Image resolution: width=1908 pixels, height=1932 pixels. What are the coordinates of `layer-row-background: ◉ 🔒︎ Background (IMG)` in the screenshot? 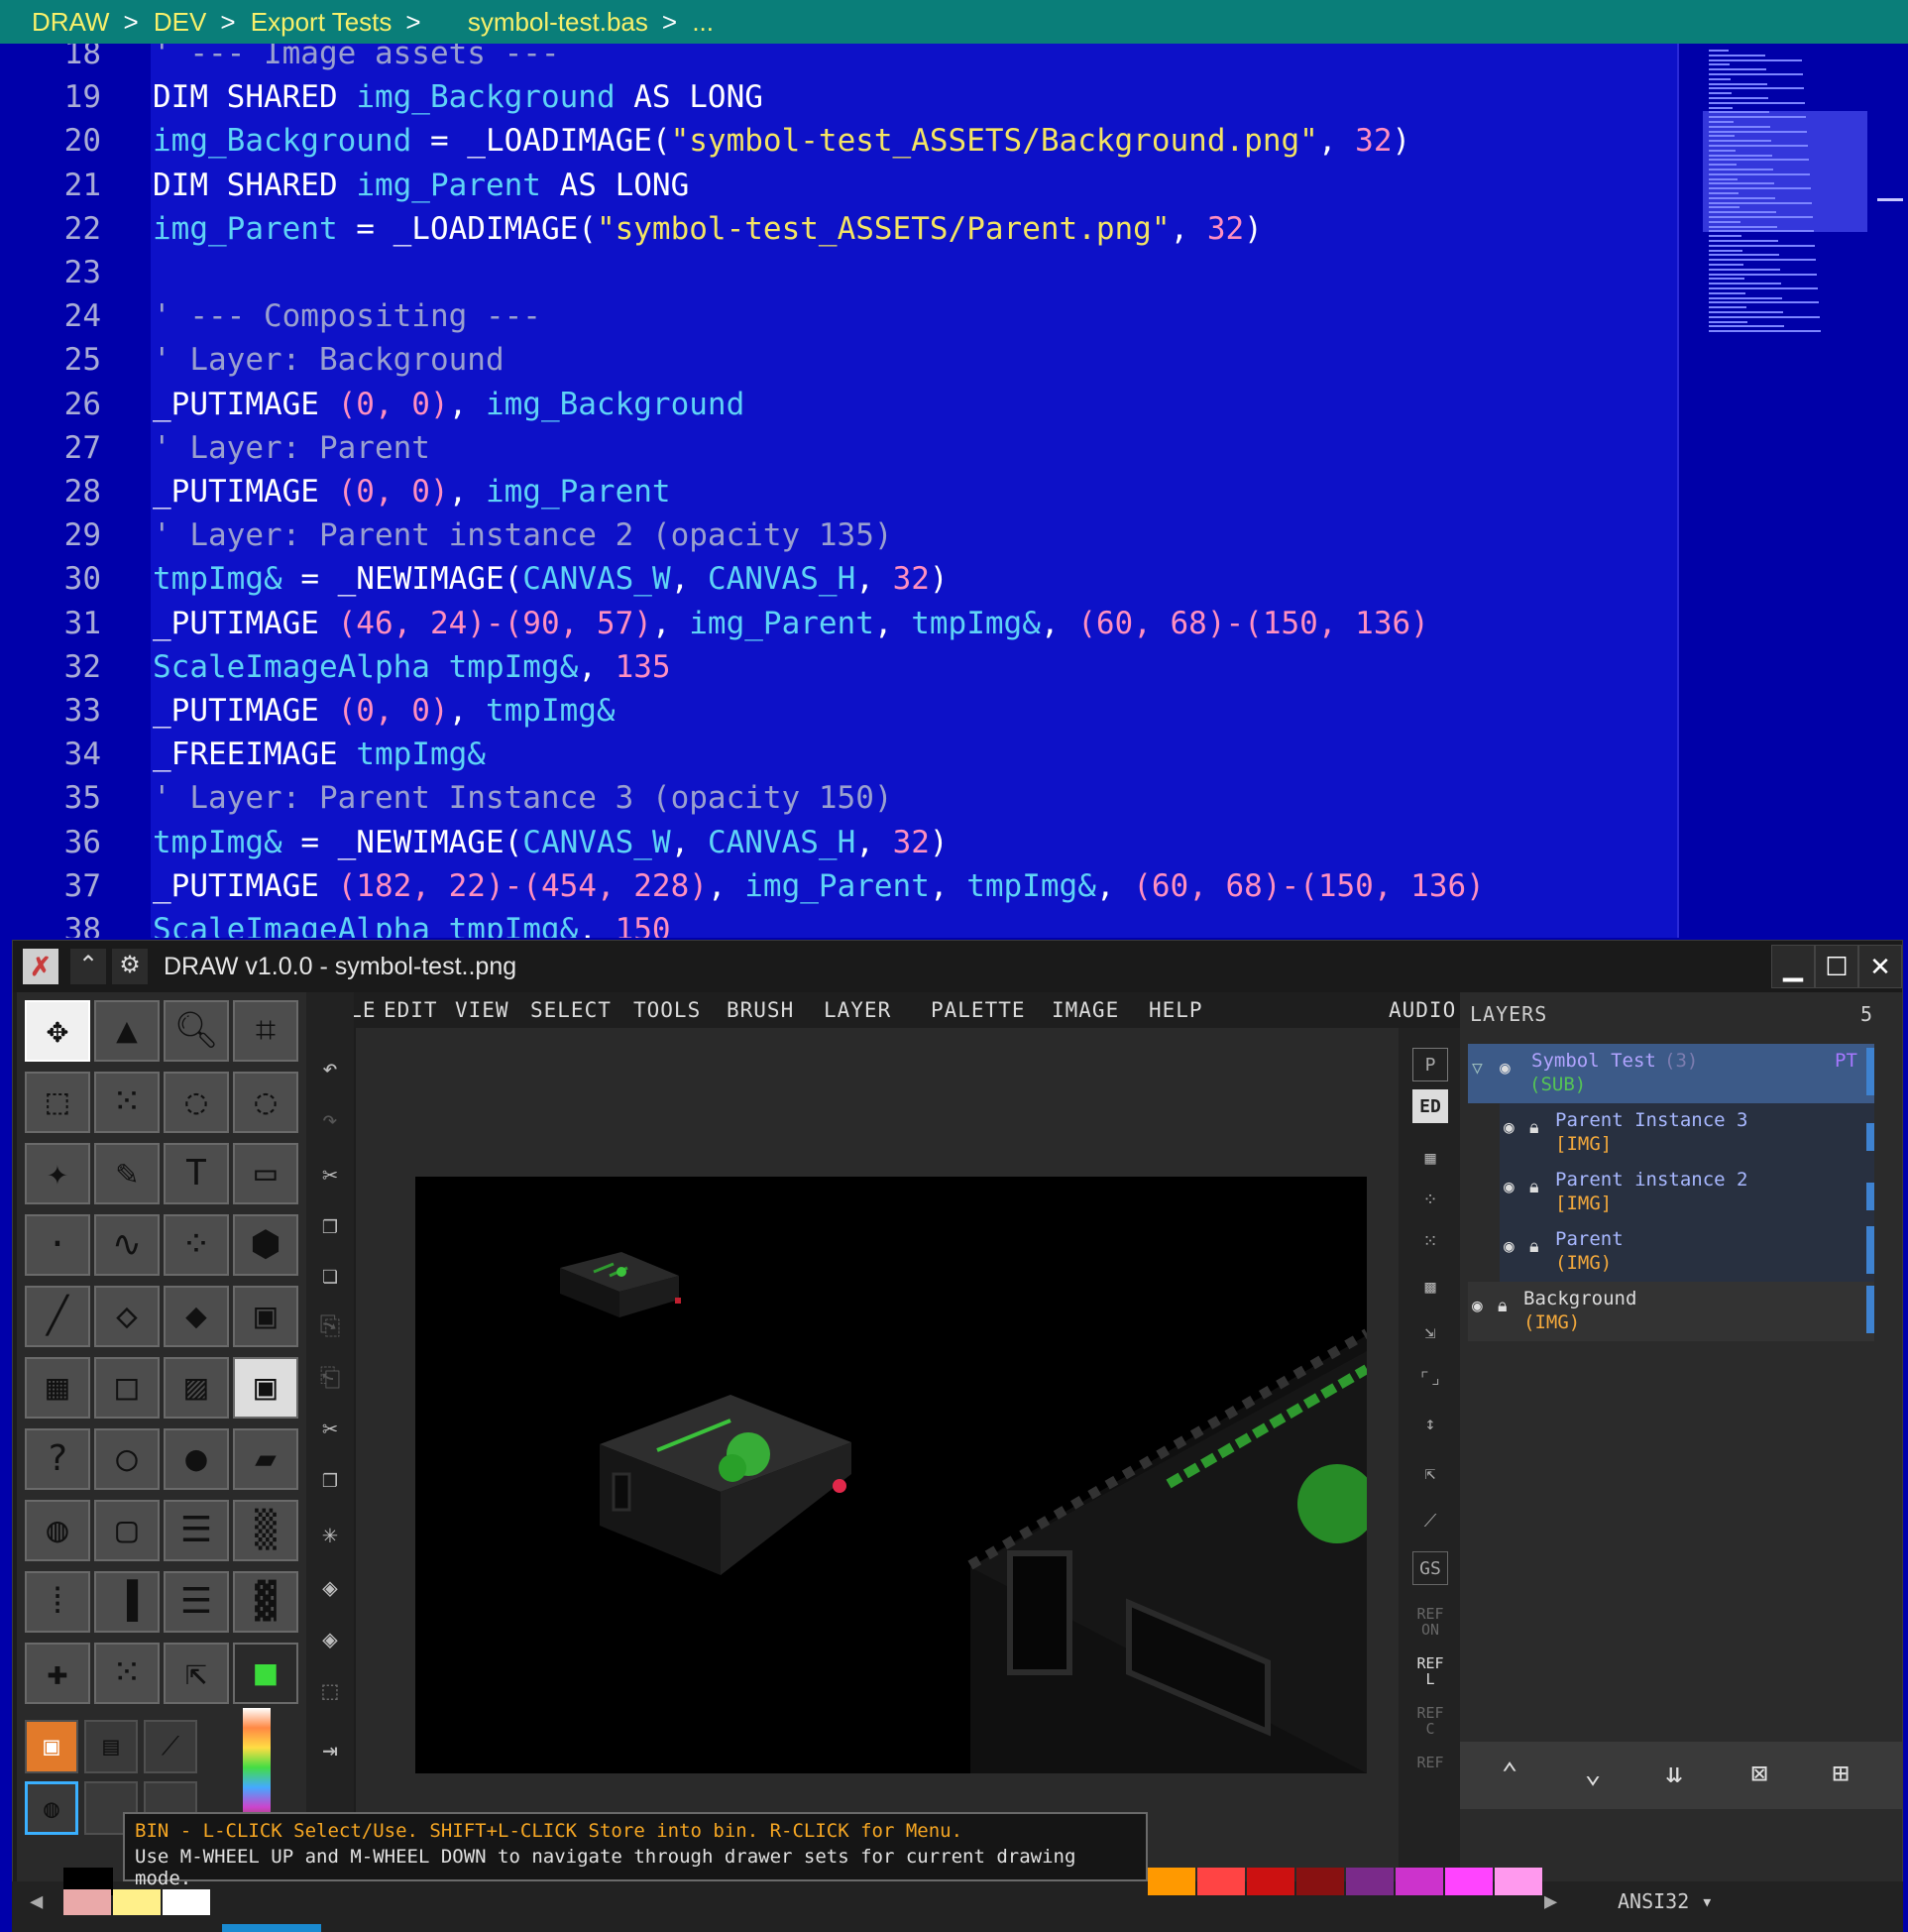 It's located at (1671, 1311).